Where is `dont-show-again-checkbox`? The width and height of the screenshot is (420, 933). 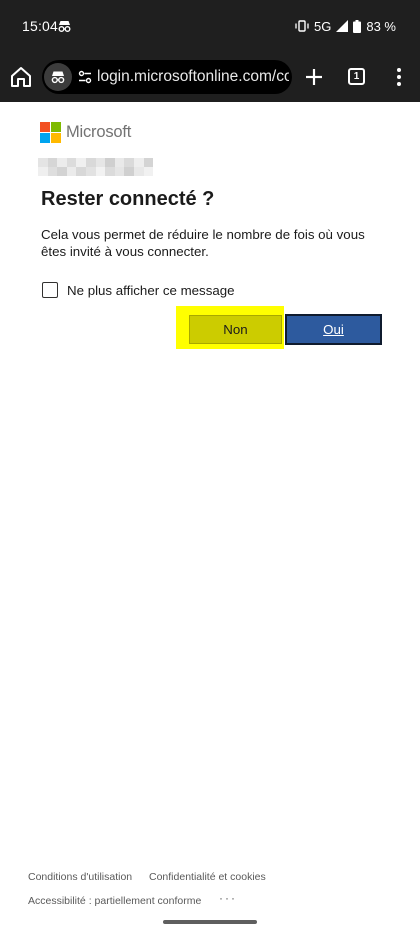
dont-show-again-checkbox is located at coordinates (50, 290).